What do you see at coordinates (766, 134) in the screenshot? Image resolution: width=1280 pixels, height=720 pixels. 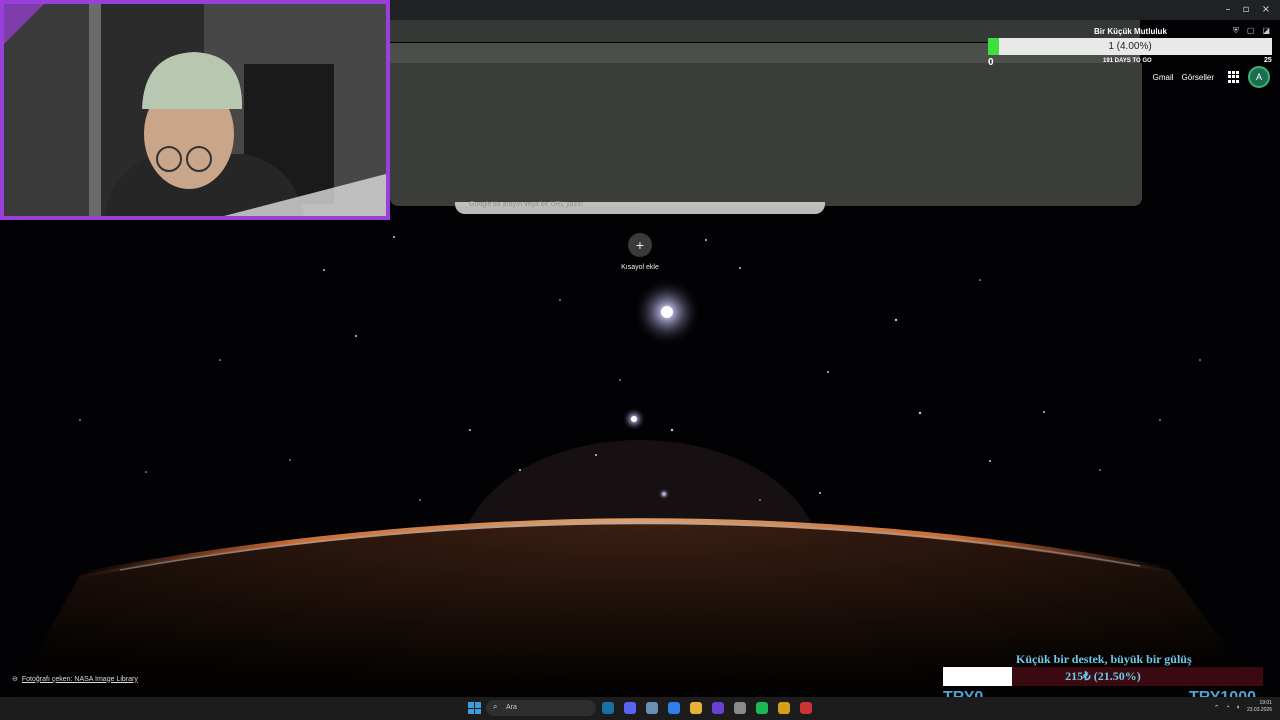 I see `omnibox-dropdown` at bounding box center [766, 134].